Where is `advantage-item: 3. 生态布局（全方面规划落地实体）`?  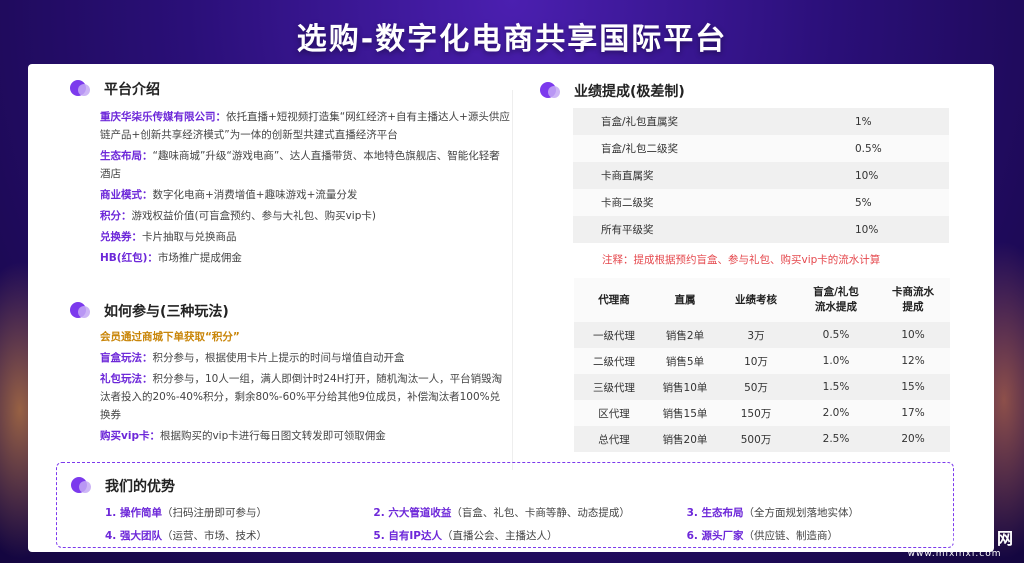
advantage-item: 3. 生态布局（全方面规划落地实体） is located at coordinates (773, 513).